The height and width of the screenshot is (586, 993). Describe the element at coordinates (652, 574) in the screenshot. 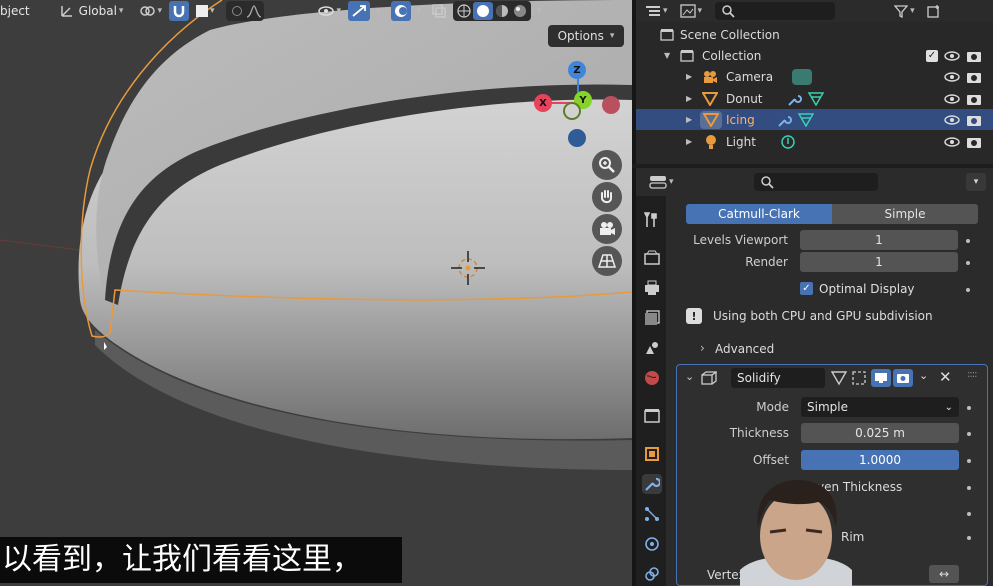

I see `constraints-tab` at that location.